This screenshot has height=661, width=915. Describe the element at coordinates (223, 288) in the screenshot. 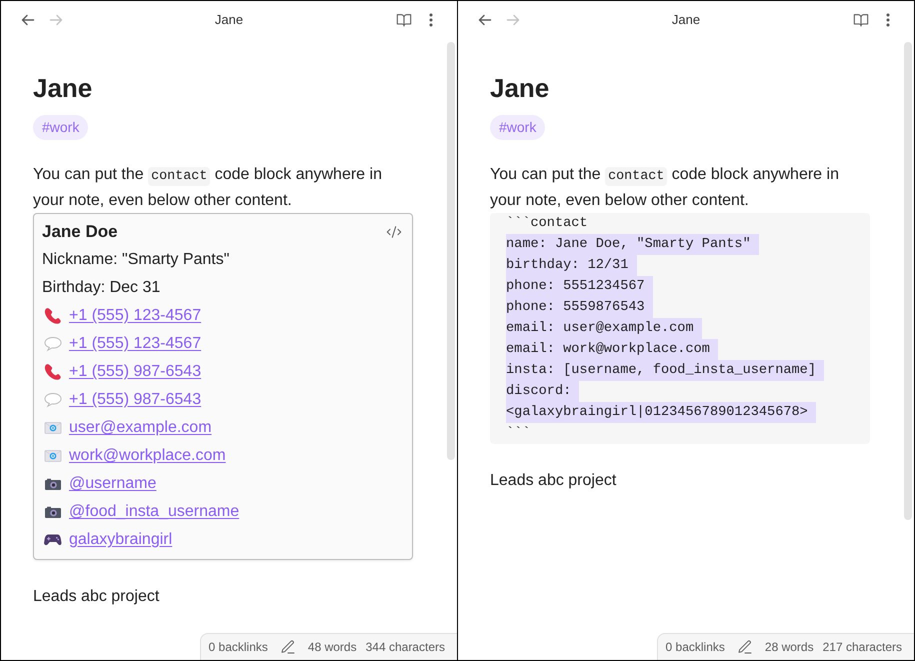

I see `contact-field: Birthday: Dec 31` at that location.